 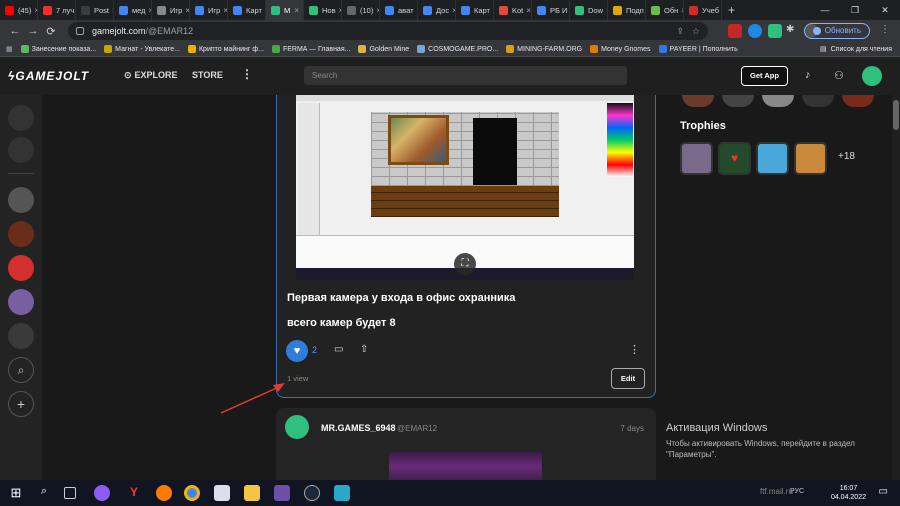 What do you see at coordinates (252, 493) in the screenshot?
I see `explorer-icon` at bounding box center [252, 493].